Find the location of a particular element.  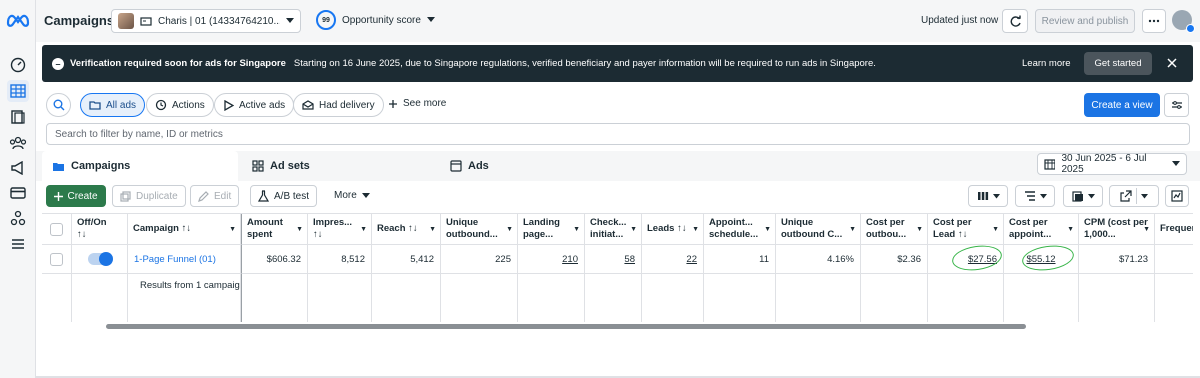

audiences-icon is located at coordinates (18, 143).